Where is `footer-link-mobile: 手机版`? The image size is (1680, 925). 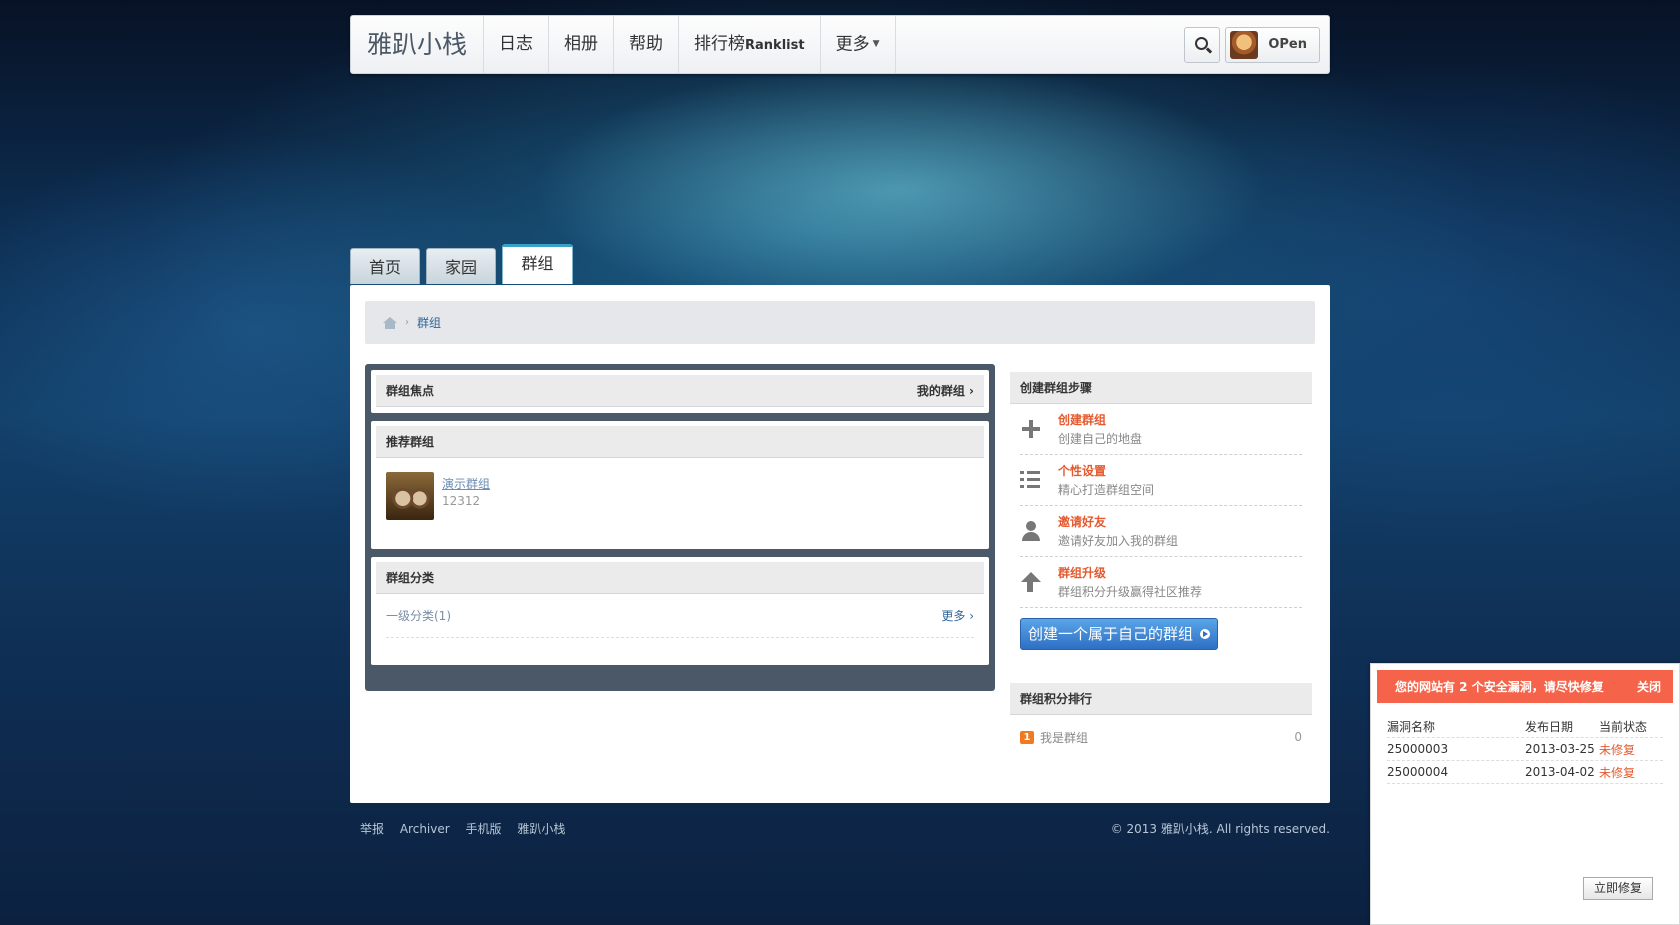
footer-link-mobile: 手机版 is located at coordinates (484, 829).